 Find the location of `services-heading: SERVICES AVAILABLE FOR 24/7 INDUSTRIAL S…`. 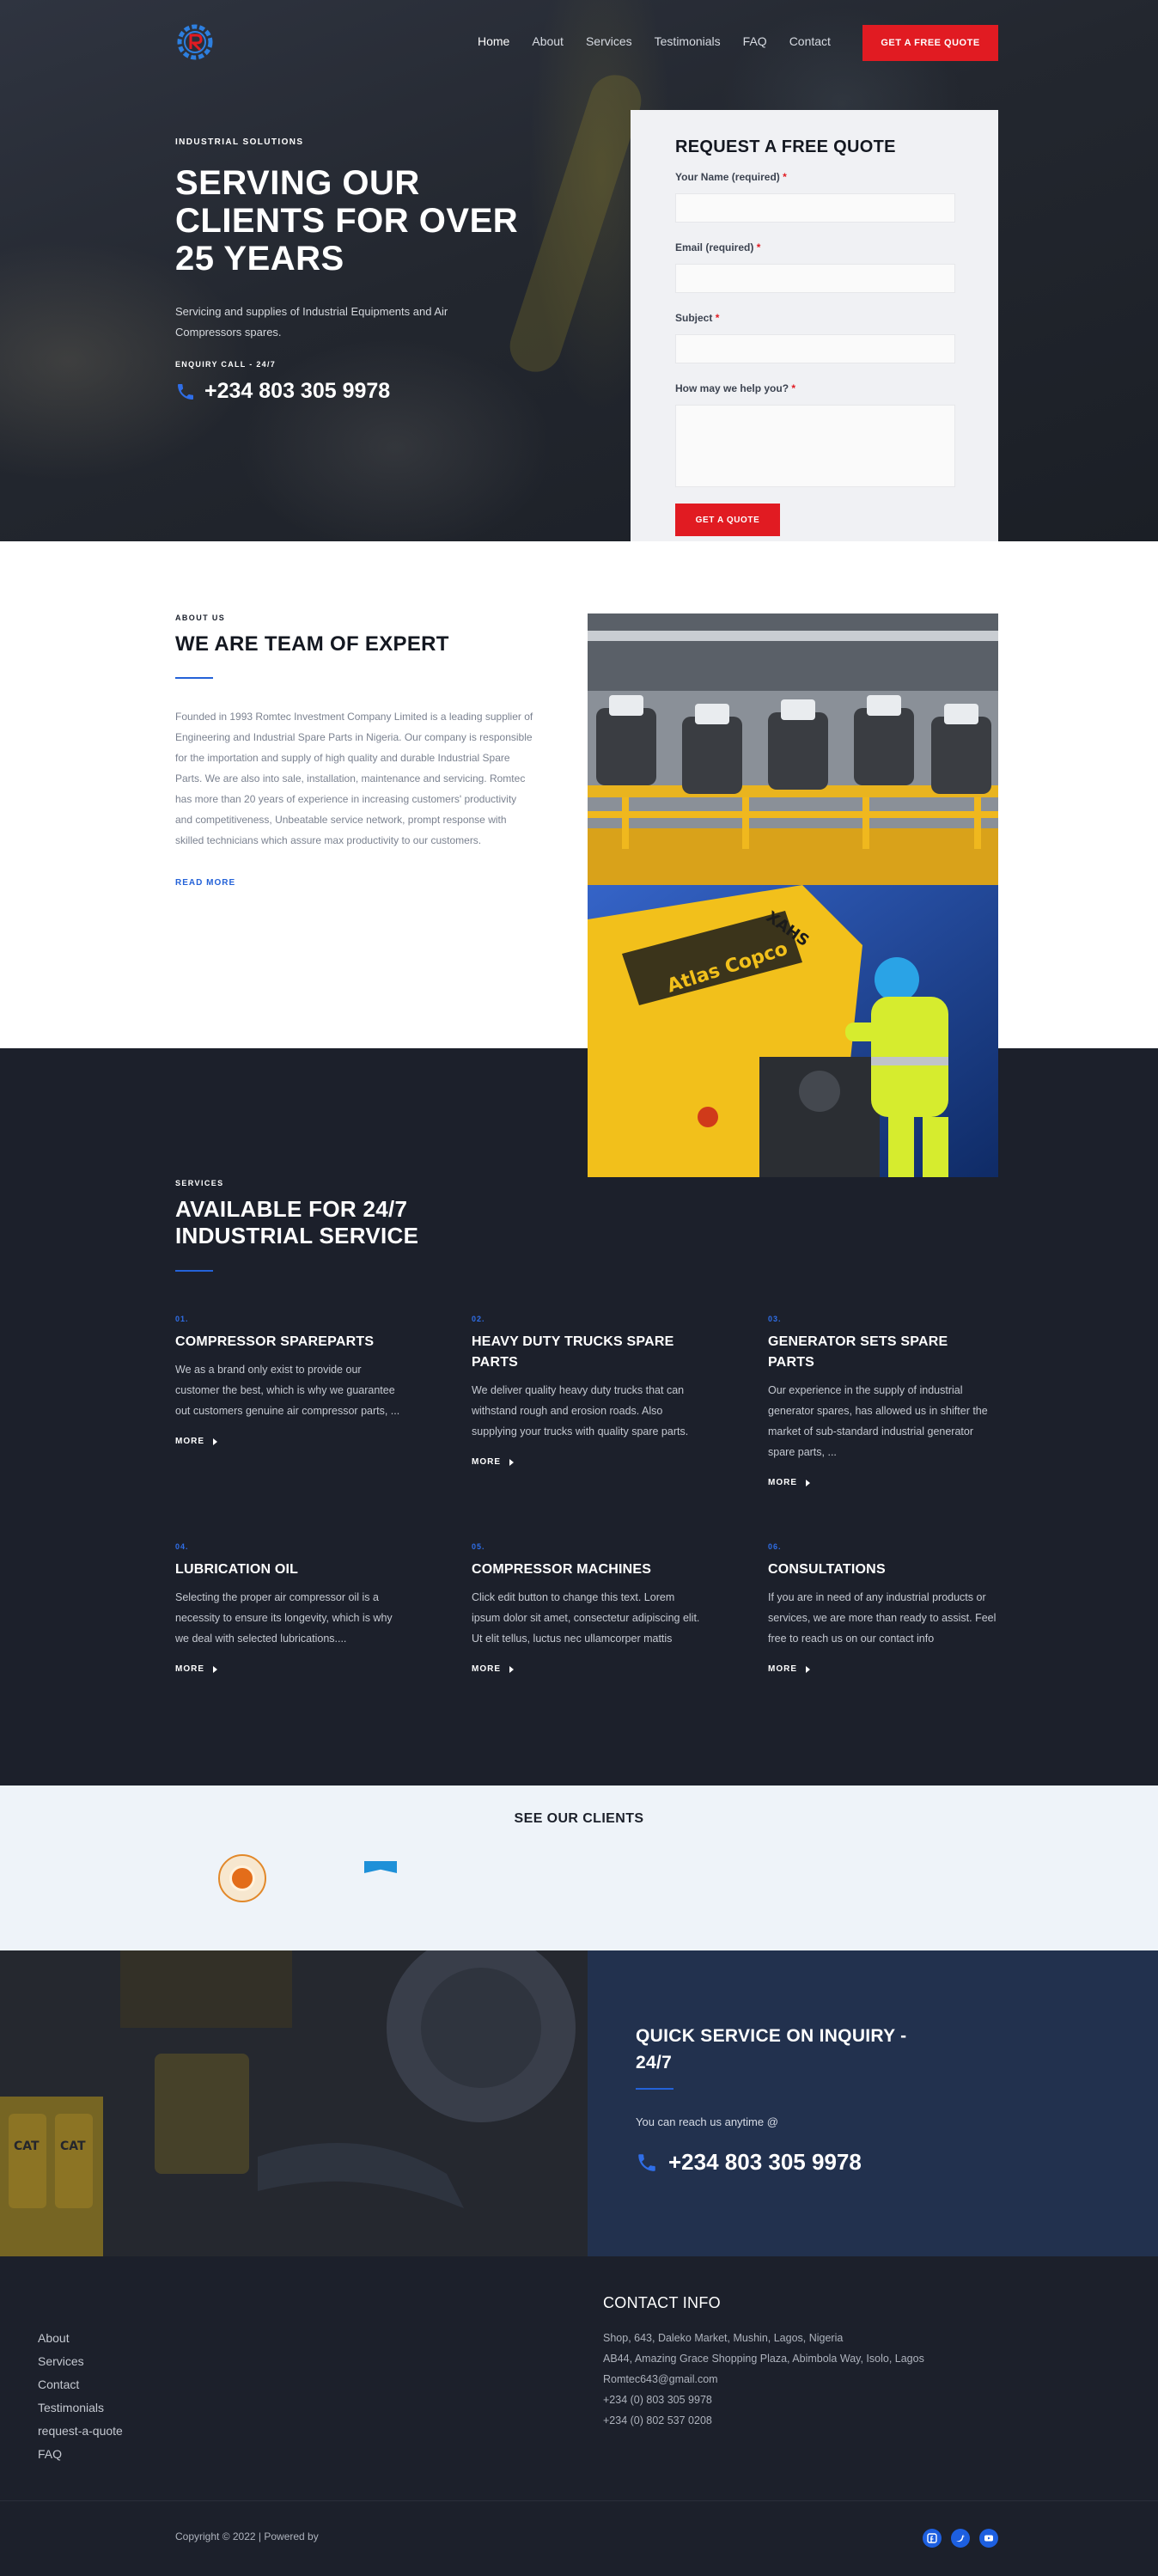

services-heading: SERVICES AVAILABLE FOR 24/7 INDUSTRIAL S… is located at coordinates (312, 1225).